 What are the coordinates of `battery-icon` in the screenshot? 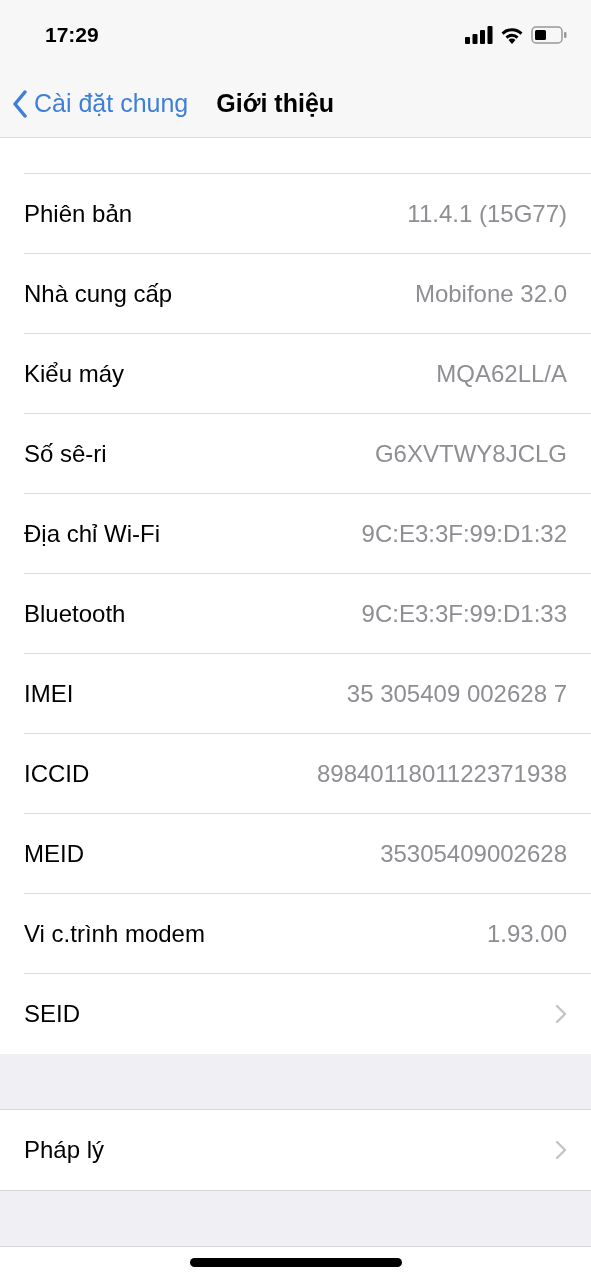 It's located at (549, 35).